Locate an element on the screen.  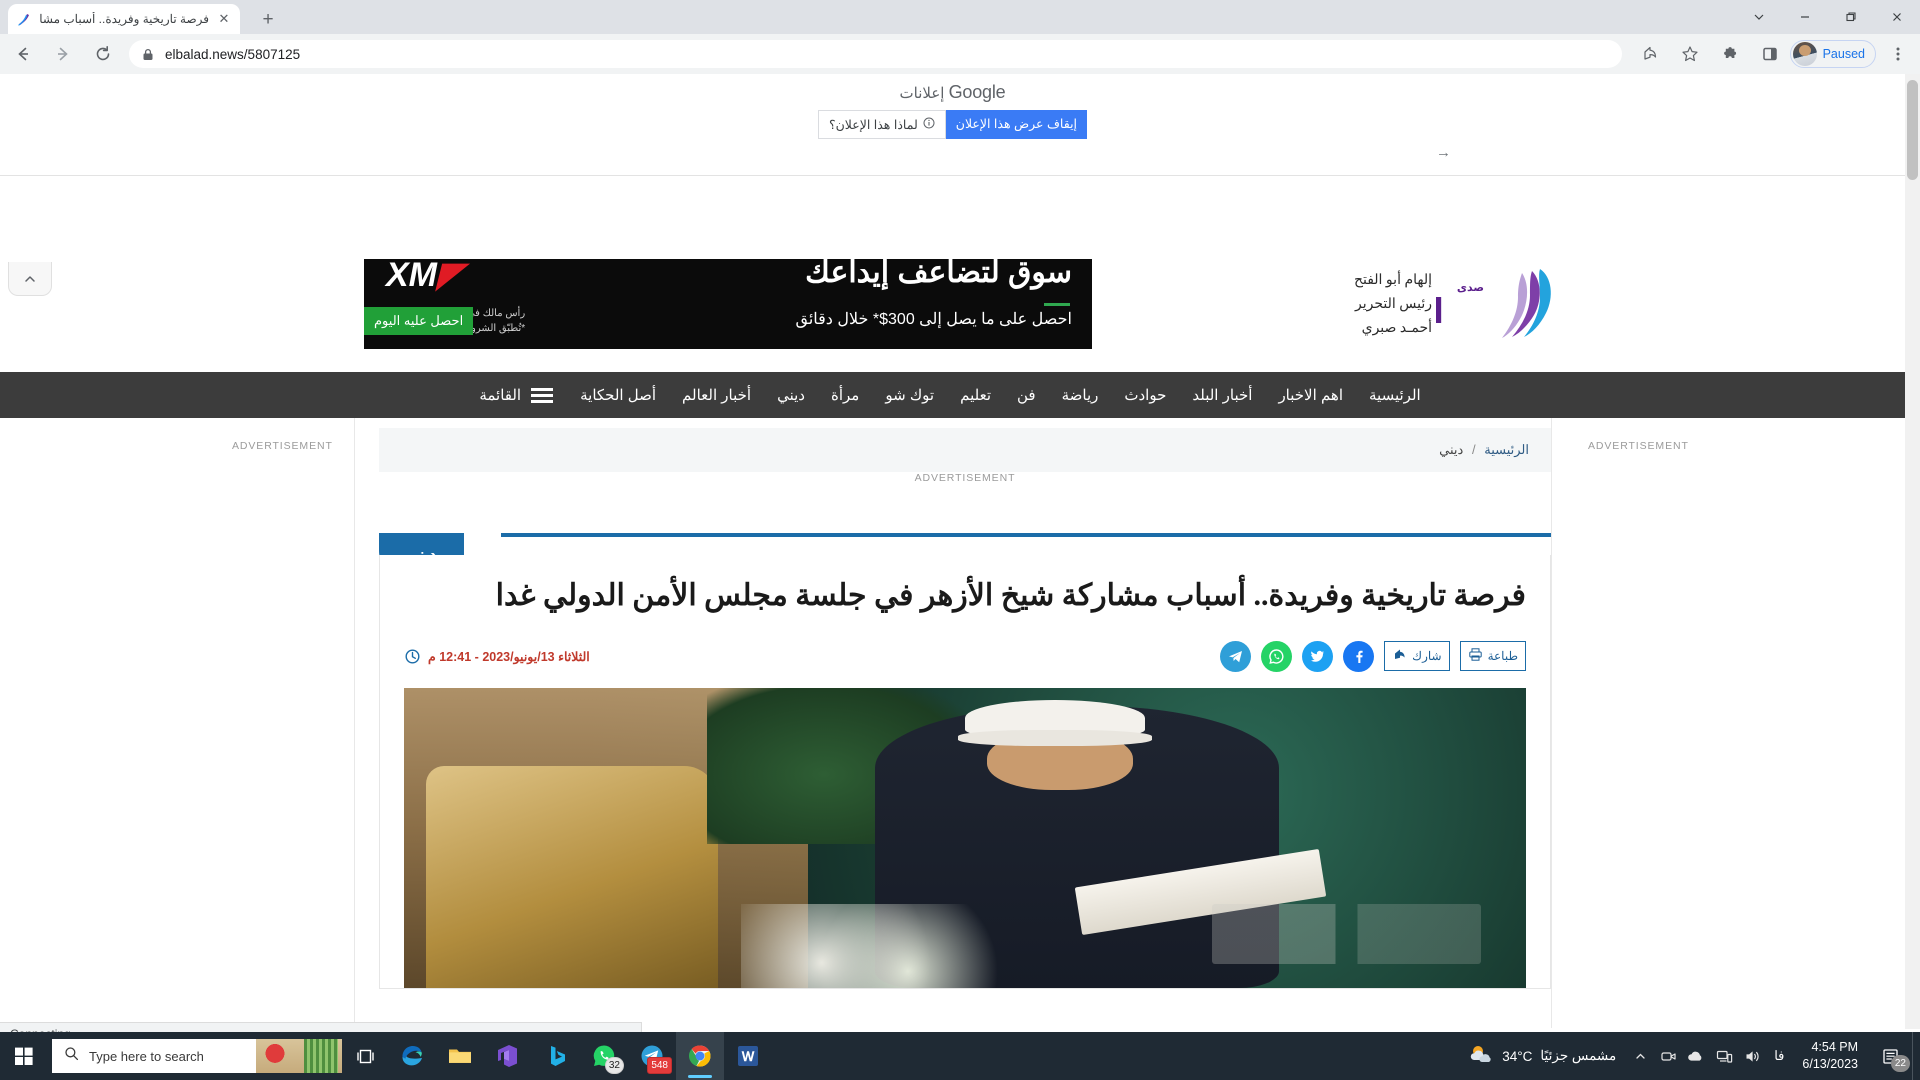
share-button-label: شارك is located at coordinates (1427, 656).